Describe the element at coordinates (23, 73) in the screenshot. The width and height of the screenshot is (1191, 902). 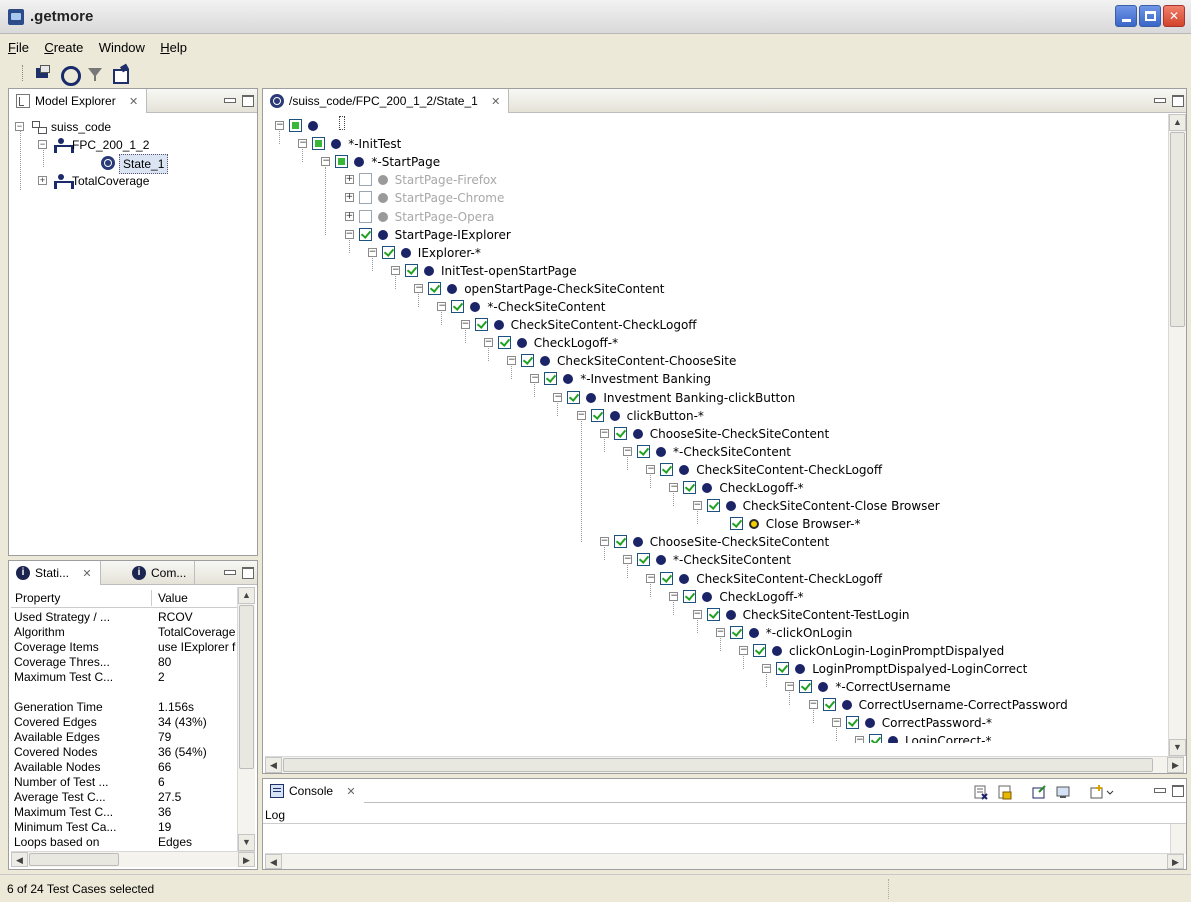
I see `toolbar-grip` at that location.